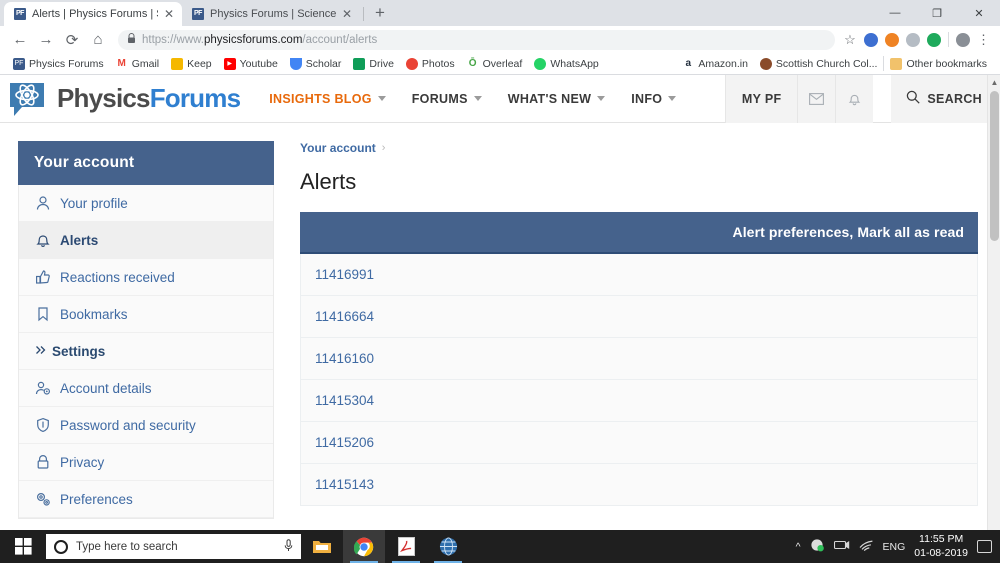  I want to click on nav-item-insights-blog: INSIGHTS BLOG, so click(327, 99).